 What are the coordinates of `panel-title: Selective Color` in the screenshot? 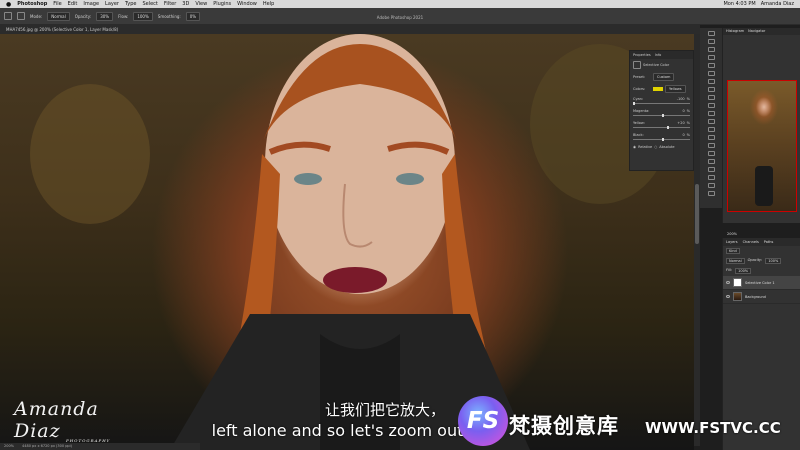 It's located at (656, 65).